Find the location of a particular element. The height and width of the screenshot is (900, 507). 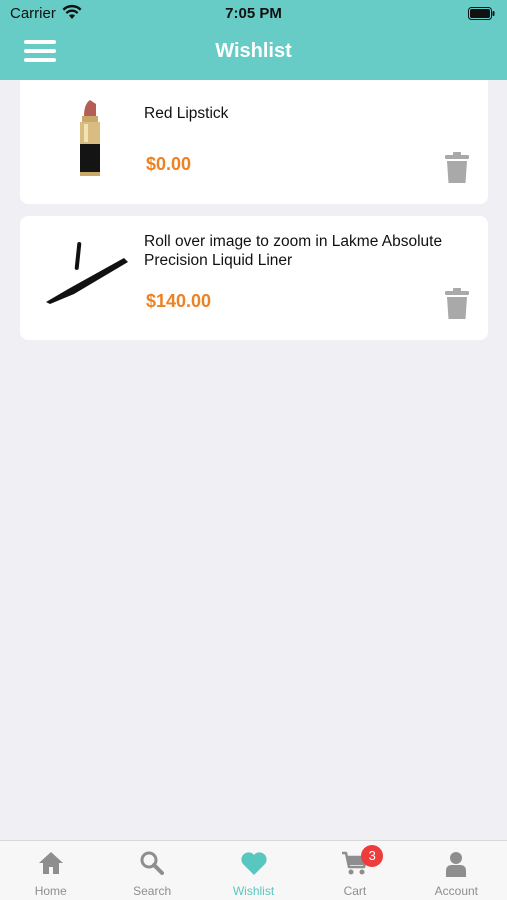

wishlist-item: Red Lipstick $0.00 is located at coordinates (254, 142).